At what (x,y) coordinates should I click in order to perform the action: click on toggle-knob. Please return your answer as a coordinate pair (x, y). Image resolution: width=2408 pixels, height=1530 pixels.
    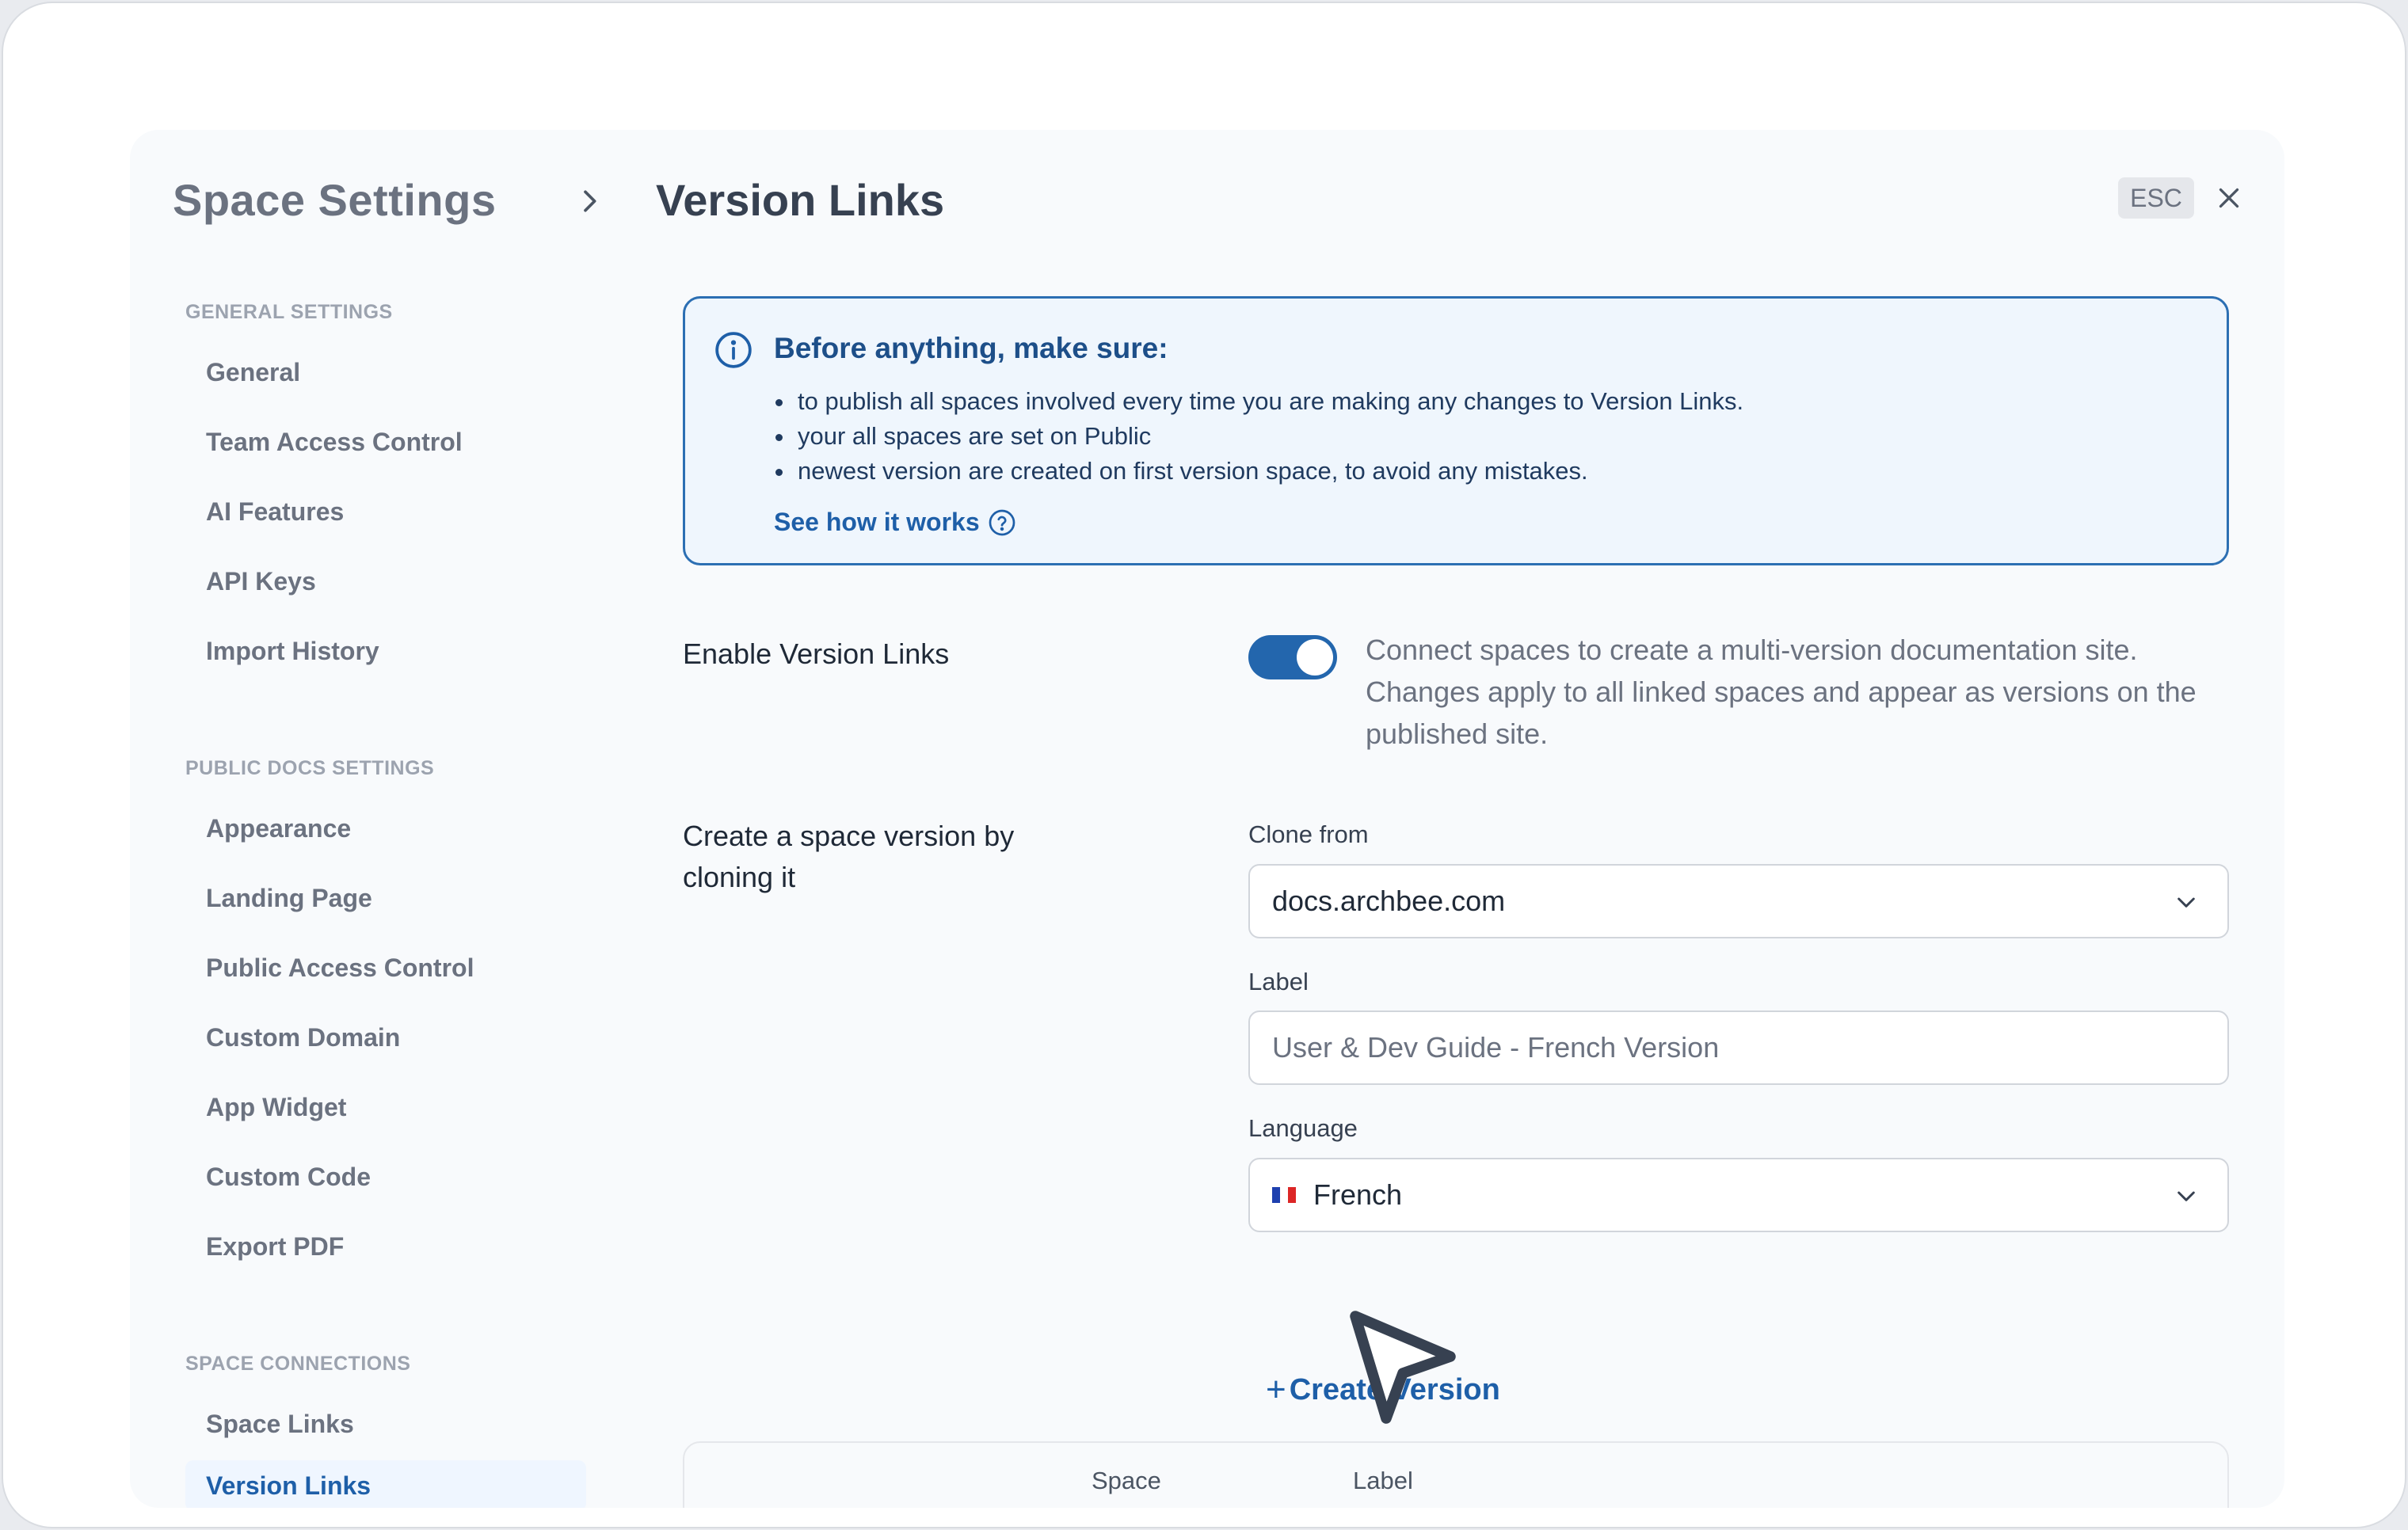
    Looking at the image, I should click on (1315, 657).